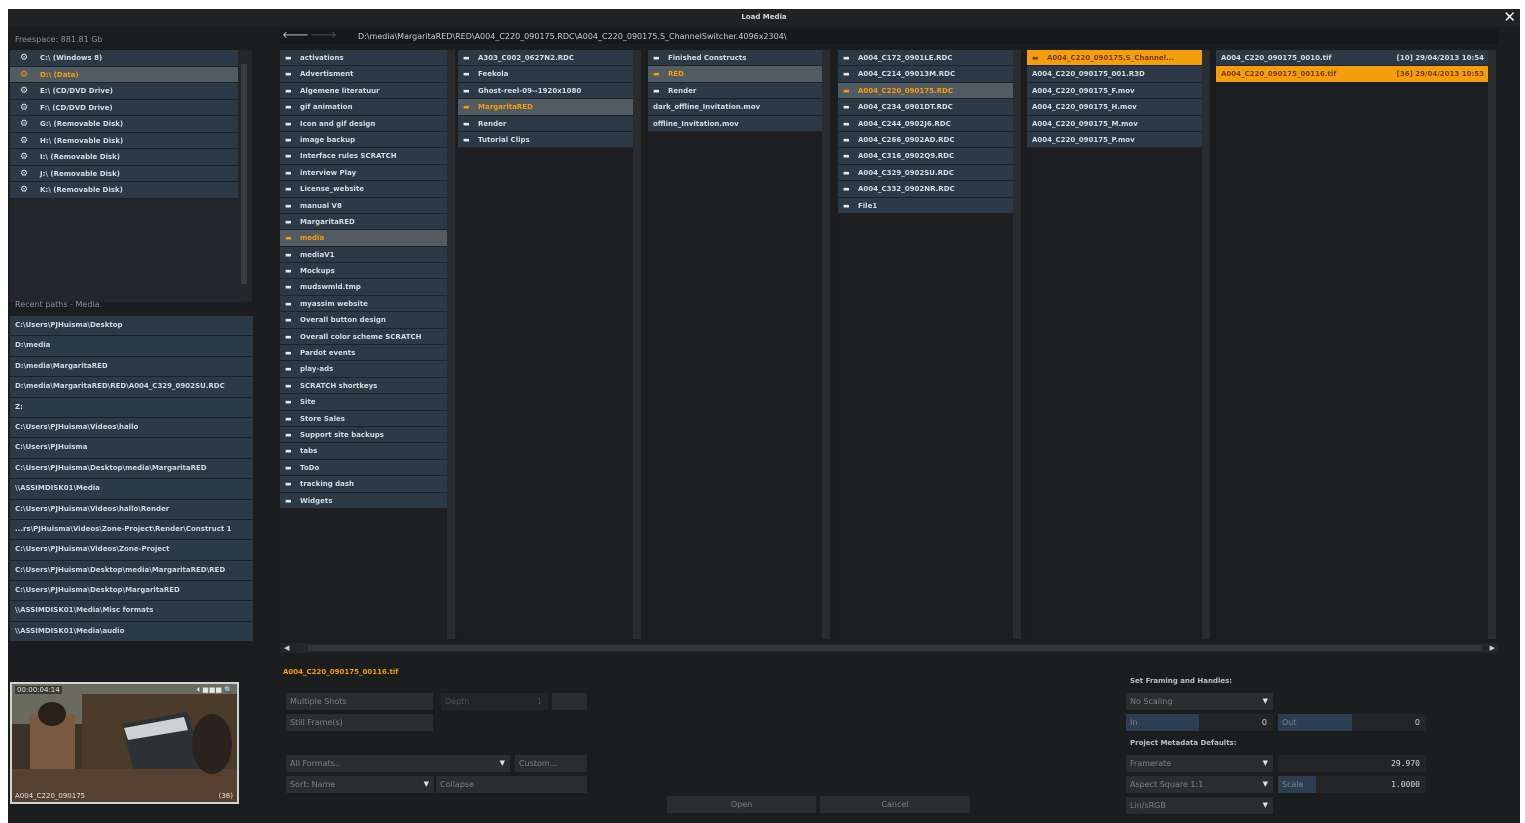 Image resolution: width=1525 pixels, height=823 pixels. Describe the element at coordinates (925, 156) in the screenshot. I see `folder-item: ▬ A004_C316_0902Q9.RDC` at that location.